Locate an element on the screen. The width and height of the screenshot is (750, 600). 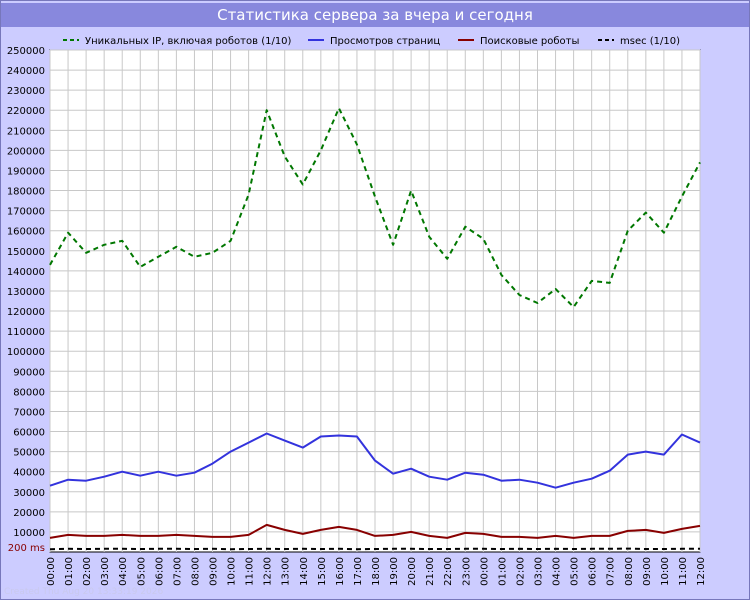
y-tick-label: 80000 is located at coordinates (29, 392).